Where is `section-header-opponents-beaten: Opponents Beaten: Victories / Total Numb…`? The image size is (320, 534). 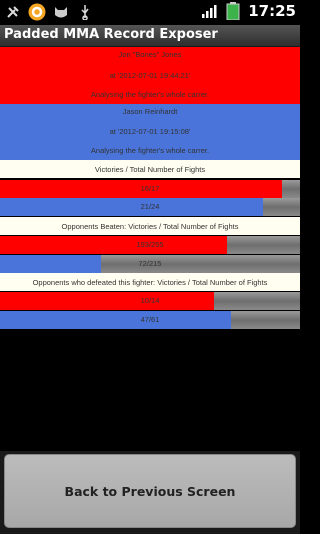 section-header-opponents-beaten: Opponents Beaten: Victories / Total Numb… is located at coordinates (150, 226).